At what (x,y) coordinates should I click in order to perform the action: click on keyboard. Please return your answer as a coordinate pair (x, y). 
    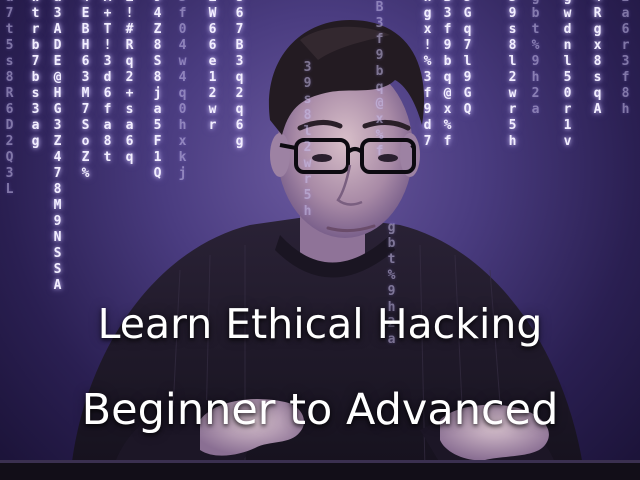
    Looking at the image, I should click on (320, 471).